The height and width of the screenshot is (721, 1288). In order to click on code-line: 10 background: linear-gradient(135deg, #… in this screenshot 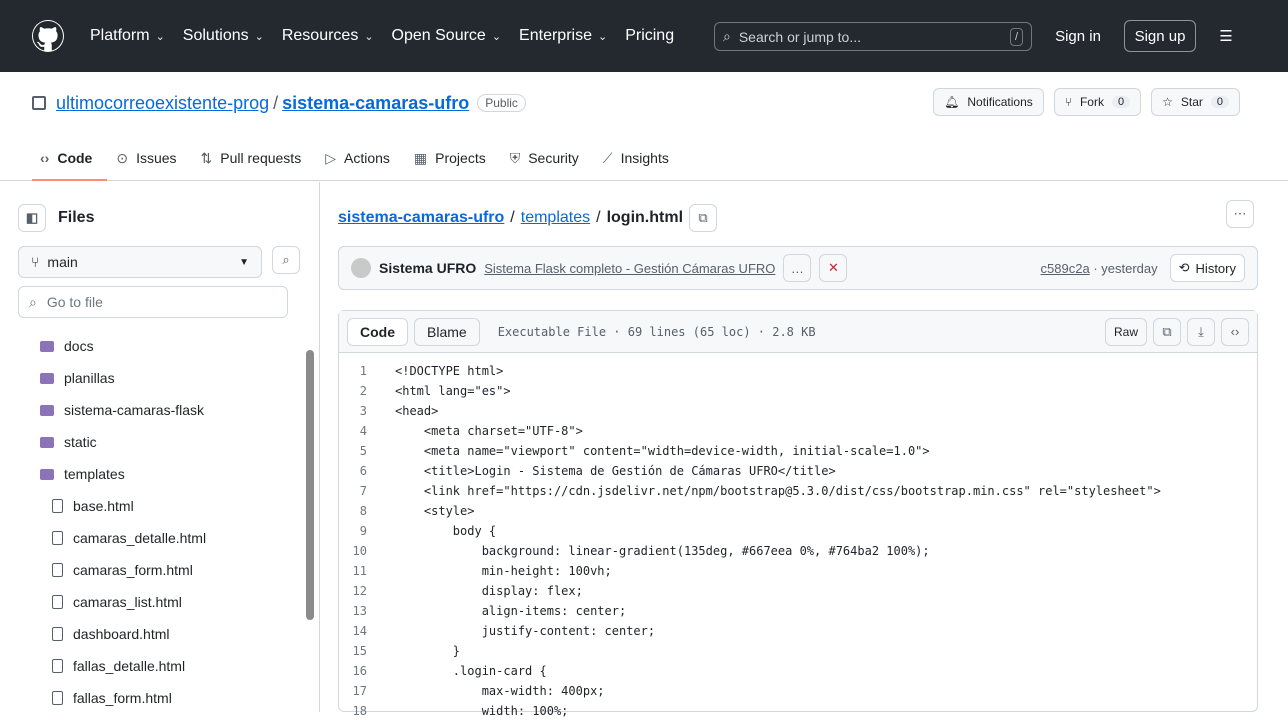, I will do `click(798, 551)`.